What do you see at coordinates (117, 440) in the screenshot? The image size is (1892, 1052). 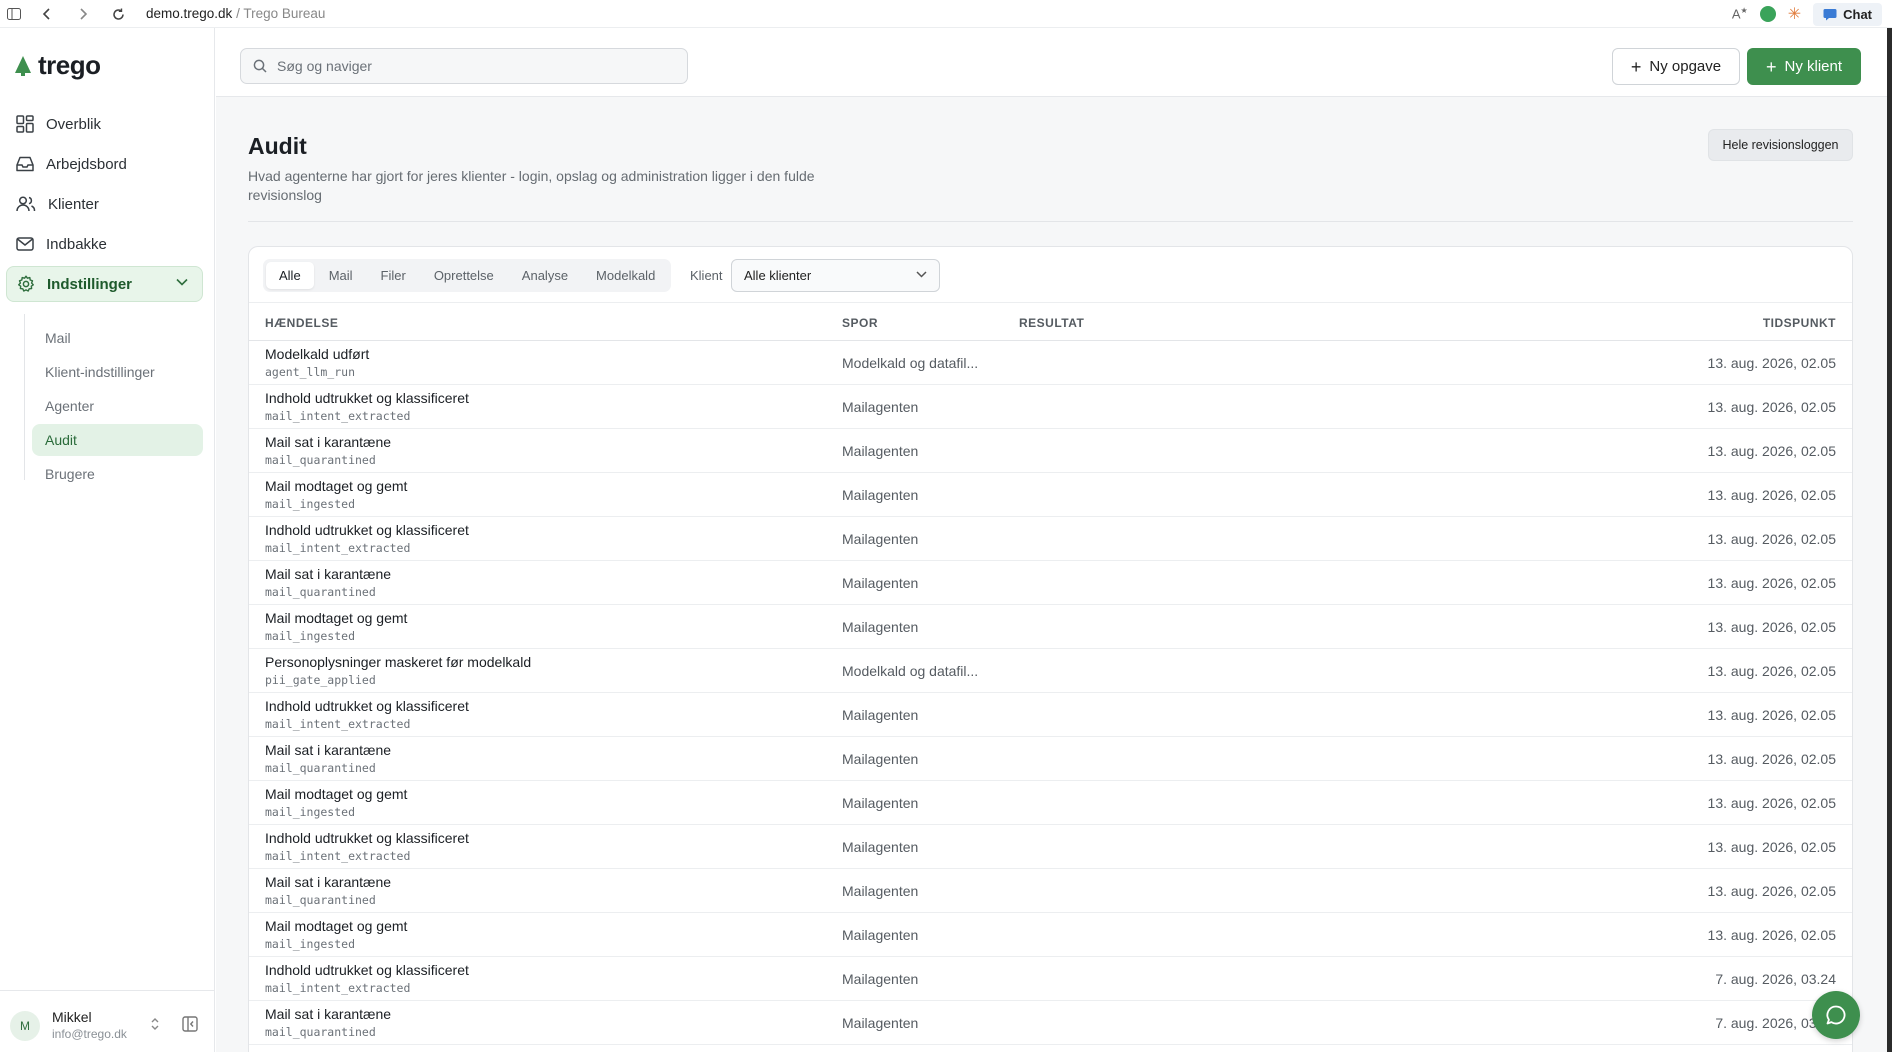 I see `sub-item-audit: Audit` at bounding box center [117, 440].